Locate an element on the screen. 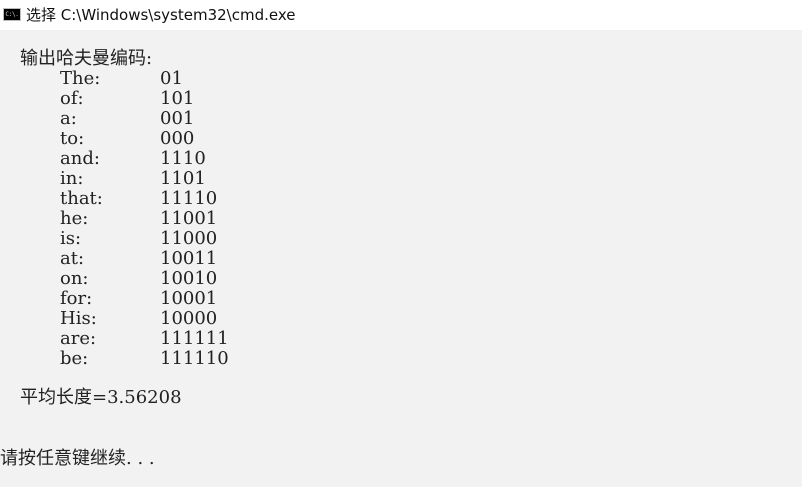 The height and width of the screenshot is (487, 802). code-bits: 1110 is located at coordinates (183, 158).